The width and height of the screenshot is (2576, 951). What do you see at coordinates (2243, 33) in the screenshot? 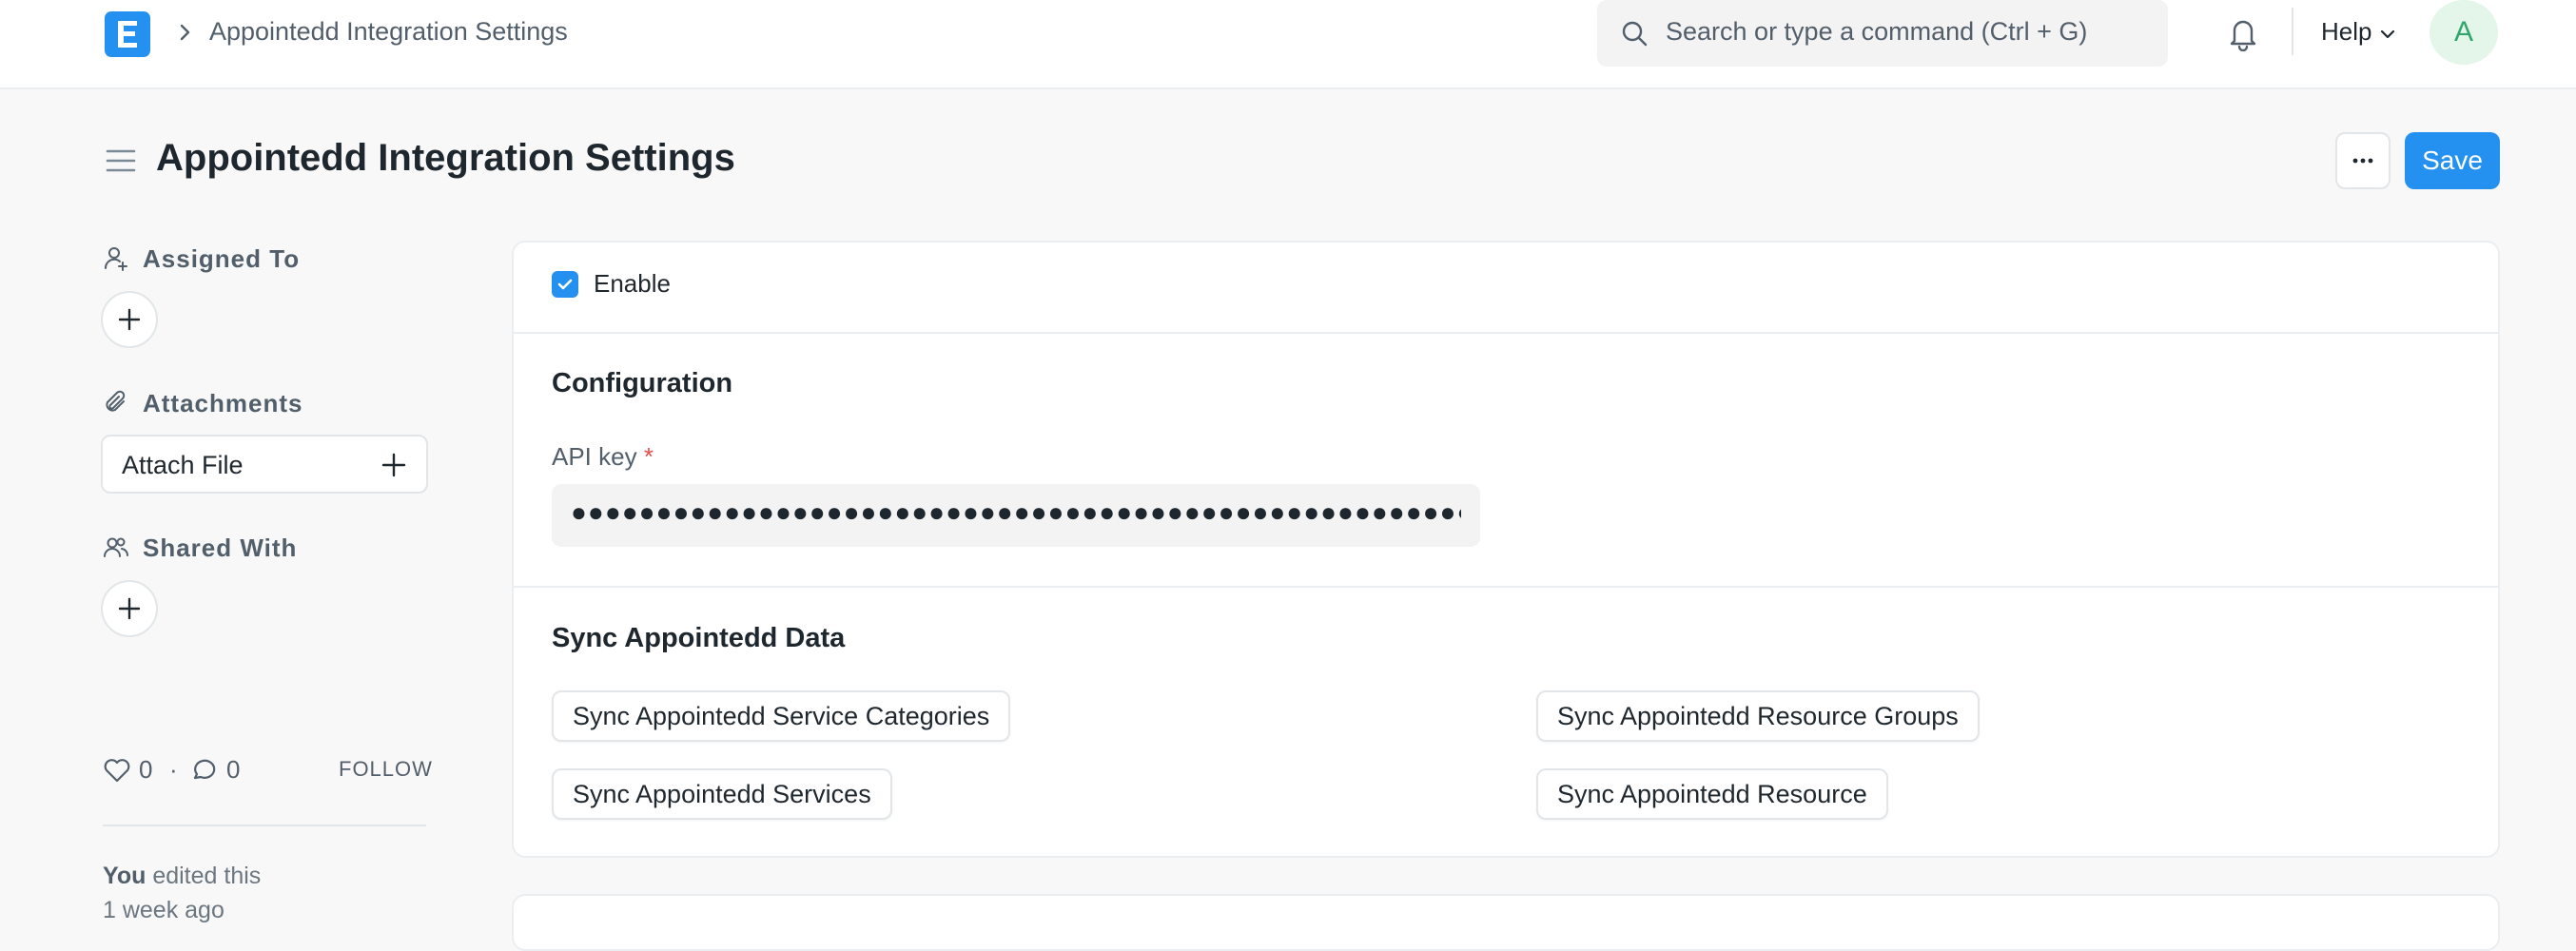
I see `notification-bell-icon` at bounding box center [2243, 33].